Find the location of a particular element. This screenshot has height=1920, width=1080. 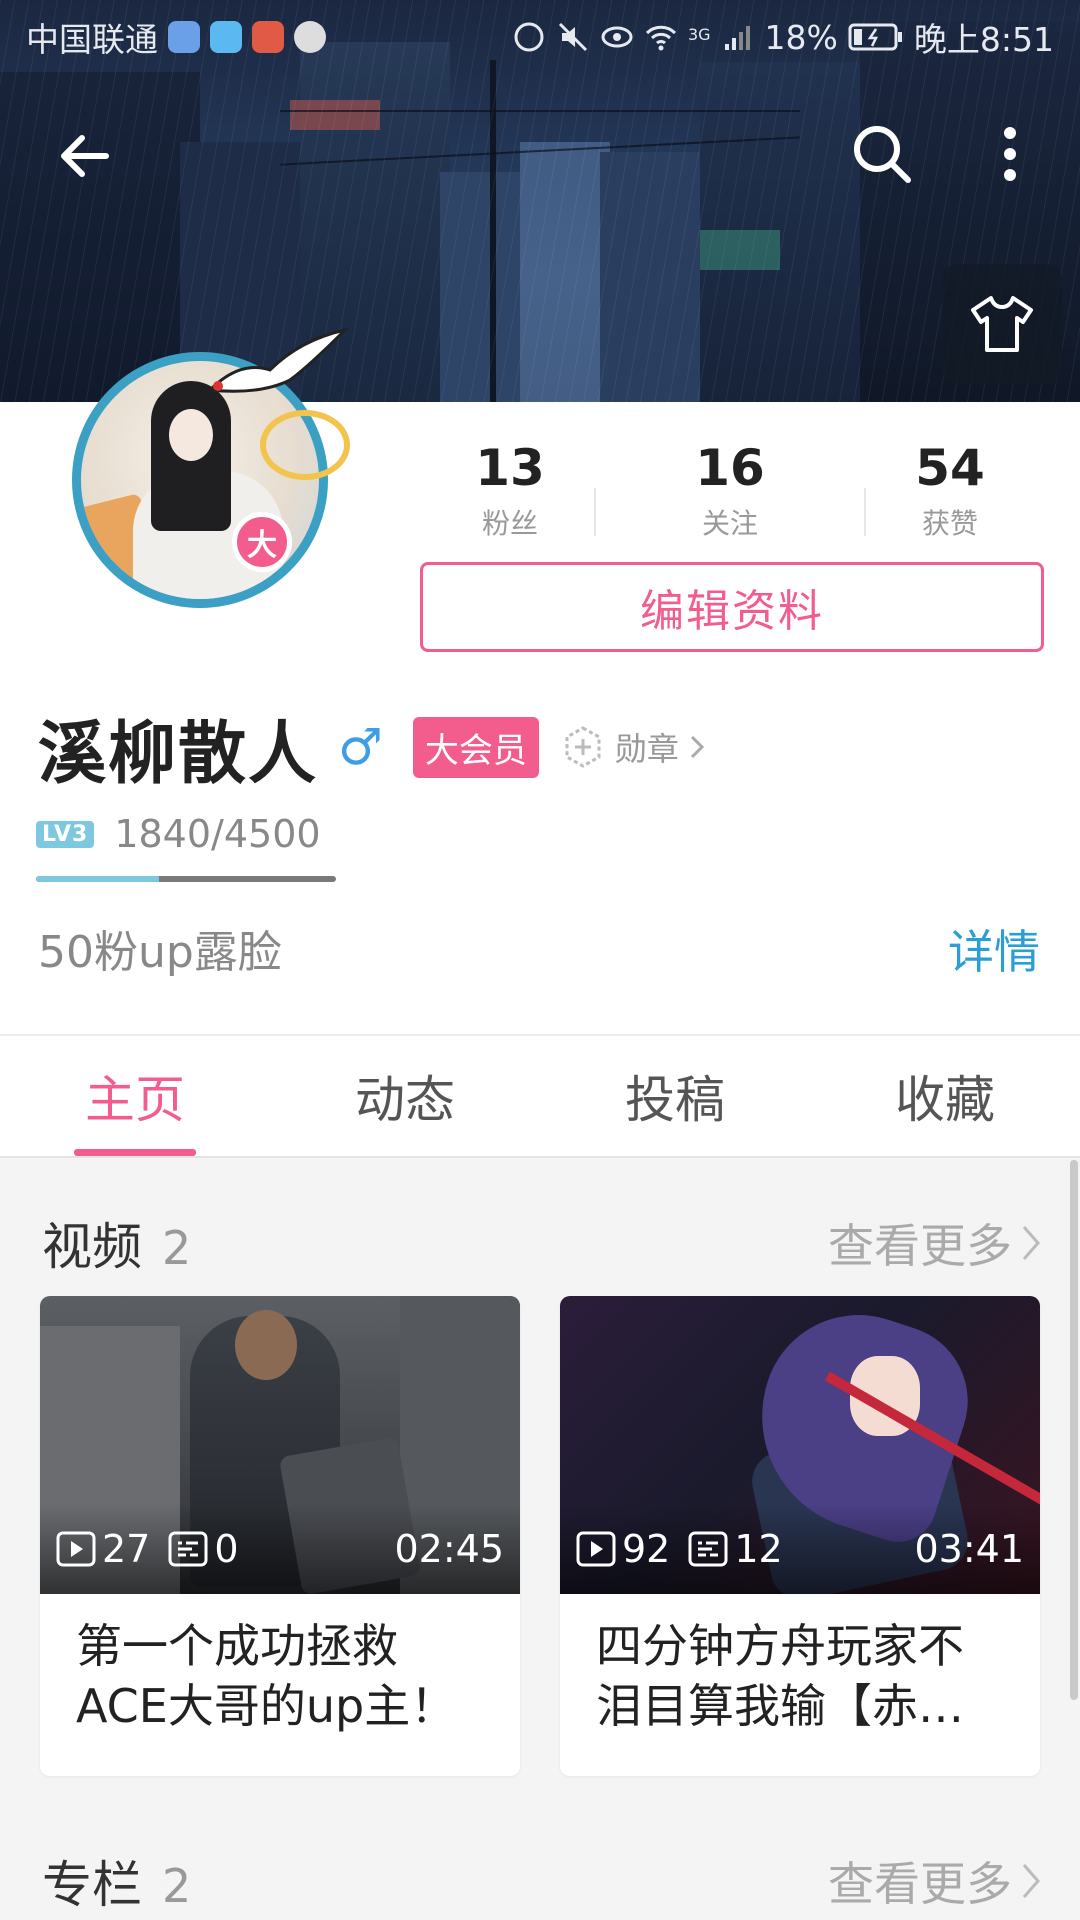

back-arrow-icon is located at coordinates (85, 156).